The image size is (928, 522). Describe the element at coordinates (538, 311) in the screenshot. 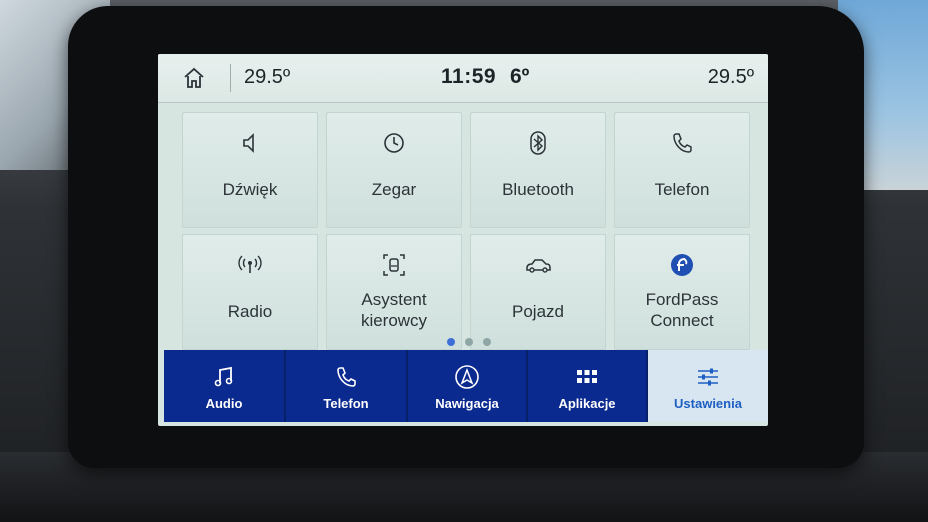

I see `tile-label: Pojazd` at that location.